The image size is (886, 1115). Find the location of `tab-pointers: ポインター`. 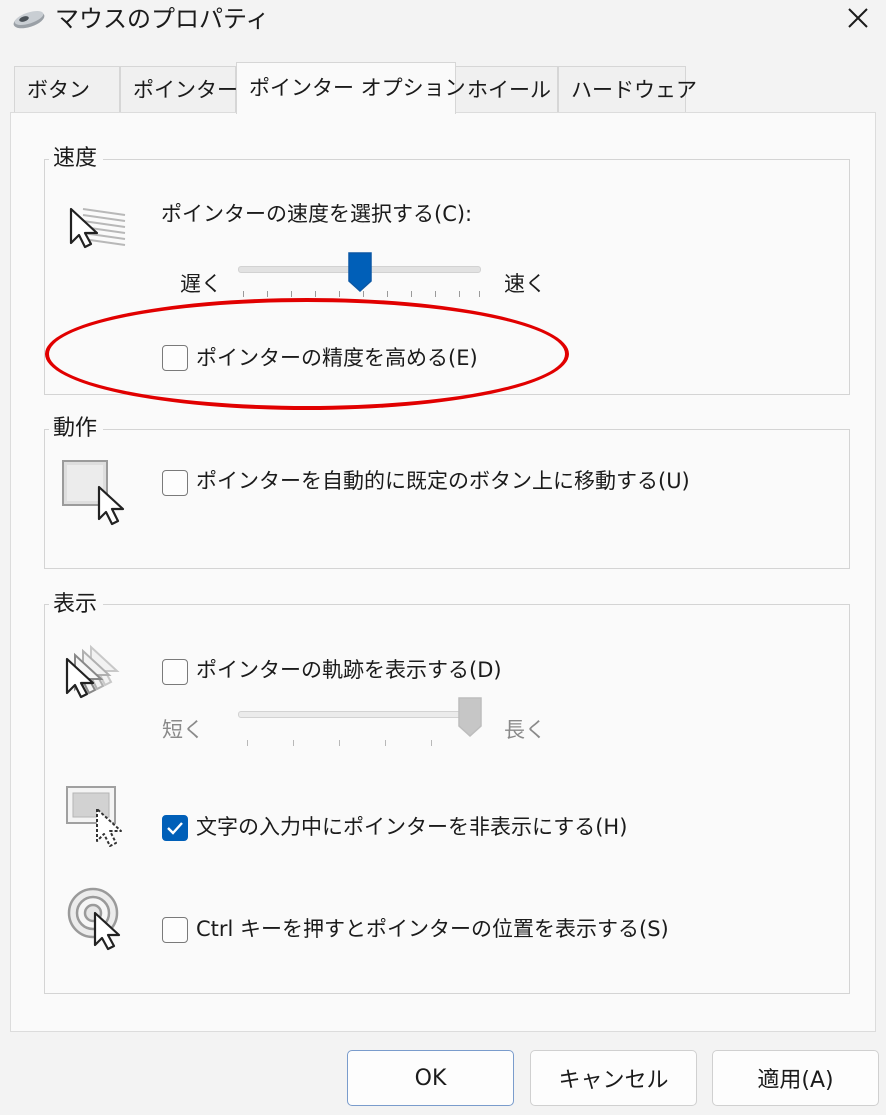

tab-pointers: ポインター is located at coordinates (179, 89).